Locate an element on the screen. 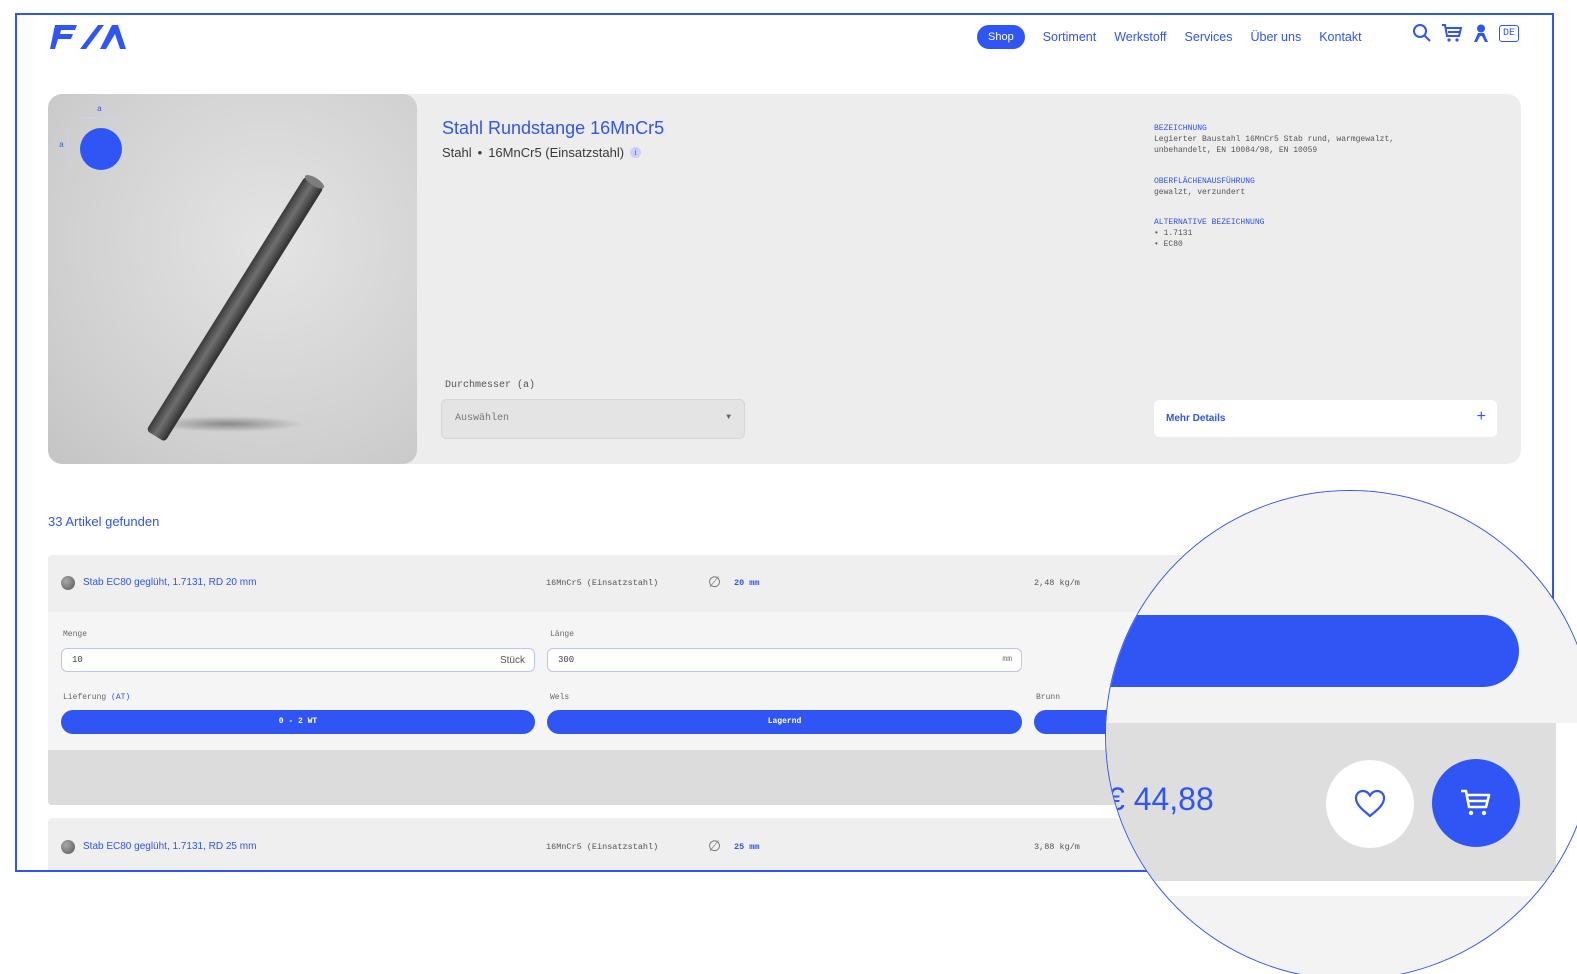  magnifier-background is located at coordinates (1341, 607).